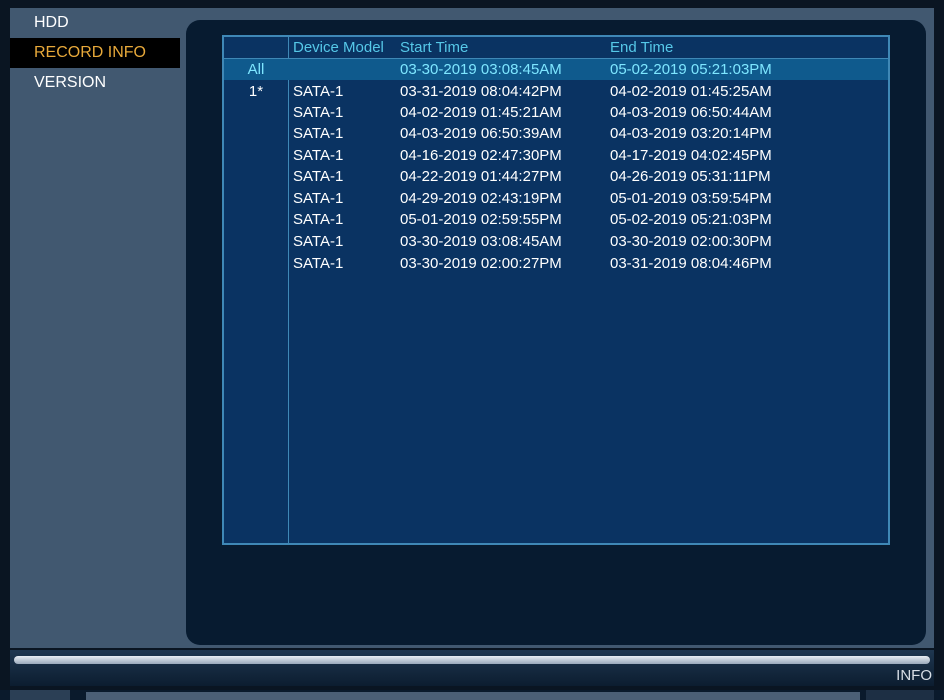  I want to click on info-button: INFO, so click(915, 676).